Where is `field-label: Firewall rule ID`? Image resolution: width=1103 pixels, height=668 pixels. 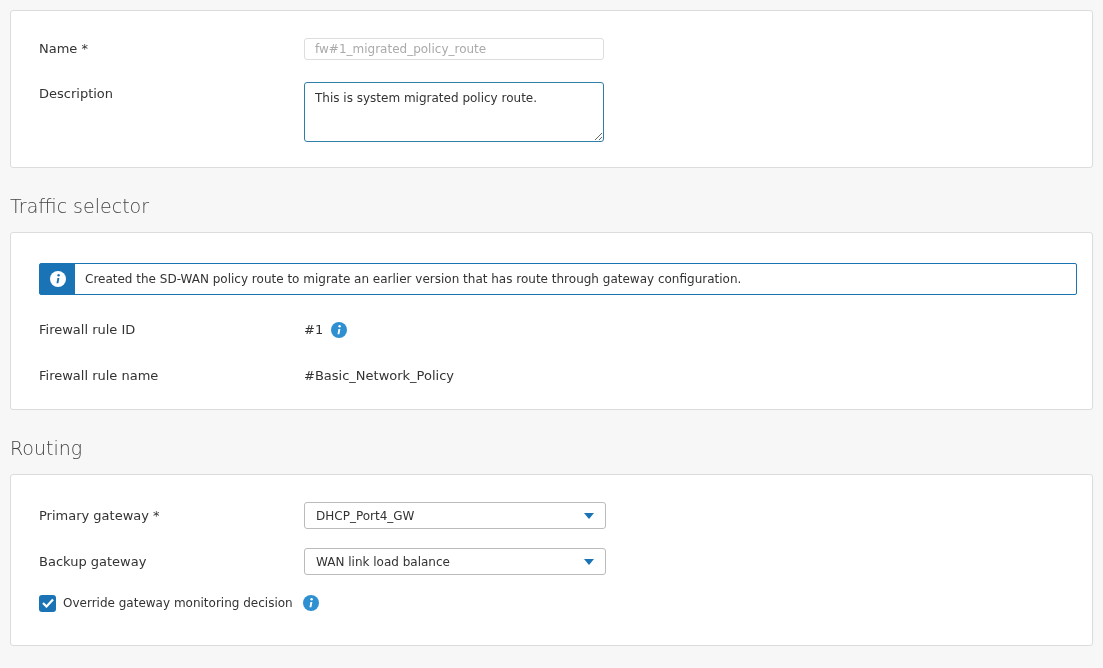 field-label: Firewall rule ID is located at coordinates (88, 330).